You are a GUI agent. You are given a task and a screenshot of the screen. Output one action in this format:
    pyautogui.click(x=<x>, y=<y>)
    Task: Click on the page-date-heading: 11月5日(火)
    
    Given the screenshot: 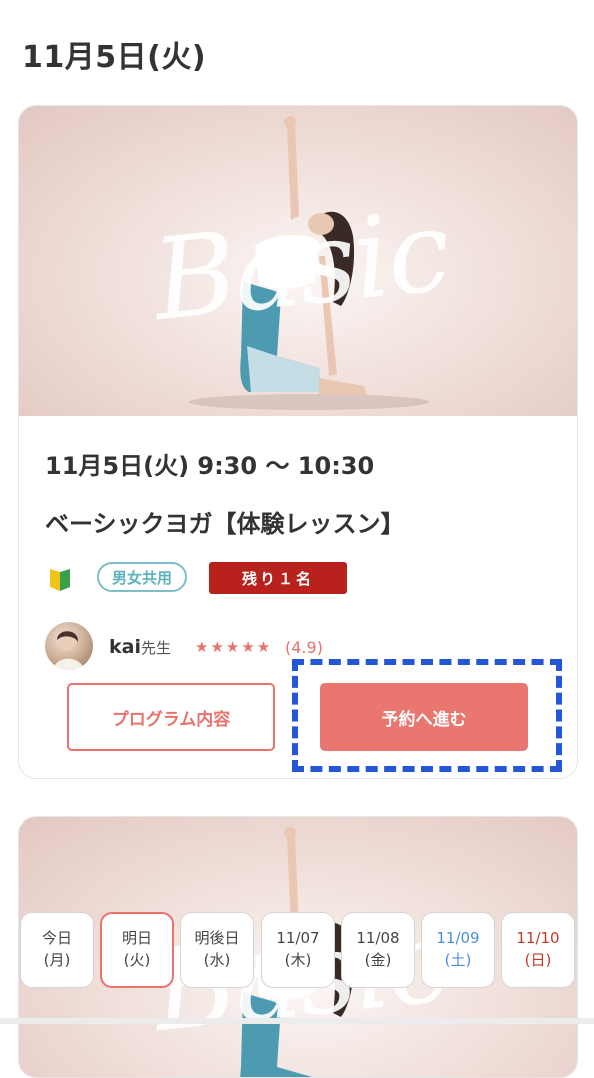 What is the action you would take?
    pyautogui.click(x=114, y=57)
    